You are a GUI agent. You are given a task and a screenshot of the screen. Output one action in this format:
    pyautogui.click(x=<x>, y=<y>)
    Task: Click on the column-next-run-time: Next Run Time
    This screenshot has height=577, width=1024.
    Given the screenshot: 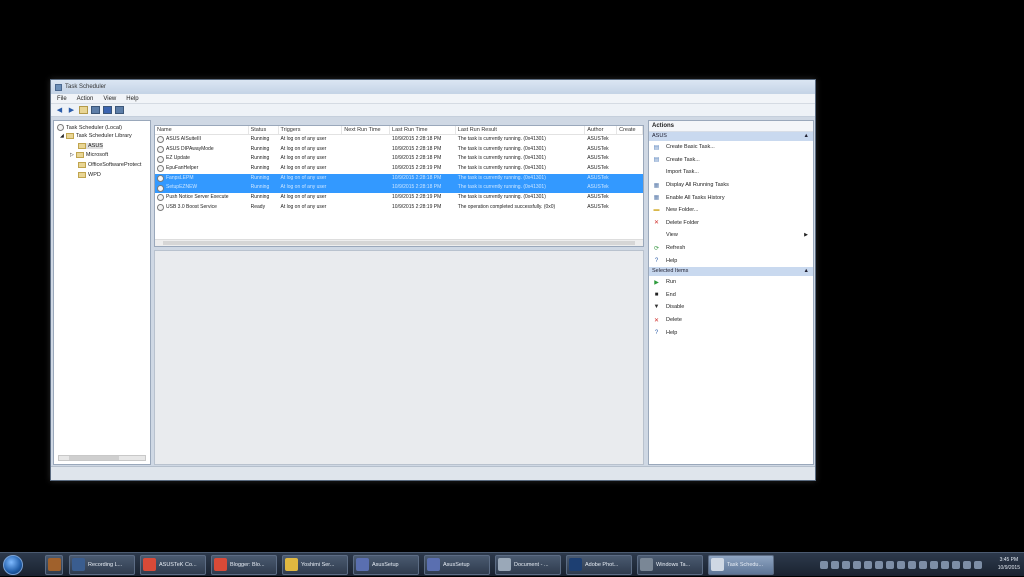 What is the action you would take?
    pyautogui.click(x=366, y=130)
    